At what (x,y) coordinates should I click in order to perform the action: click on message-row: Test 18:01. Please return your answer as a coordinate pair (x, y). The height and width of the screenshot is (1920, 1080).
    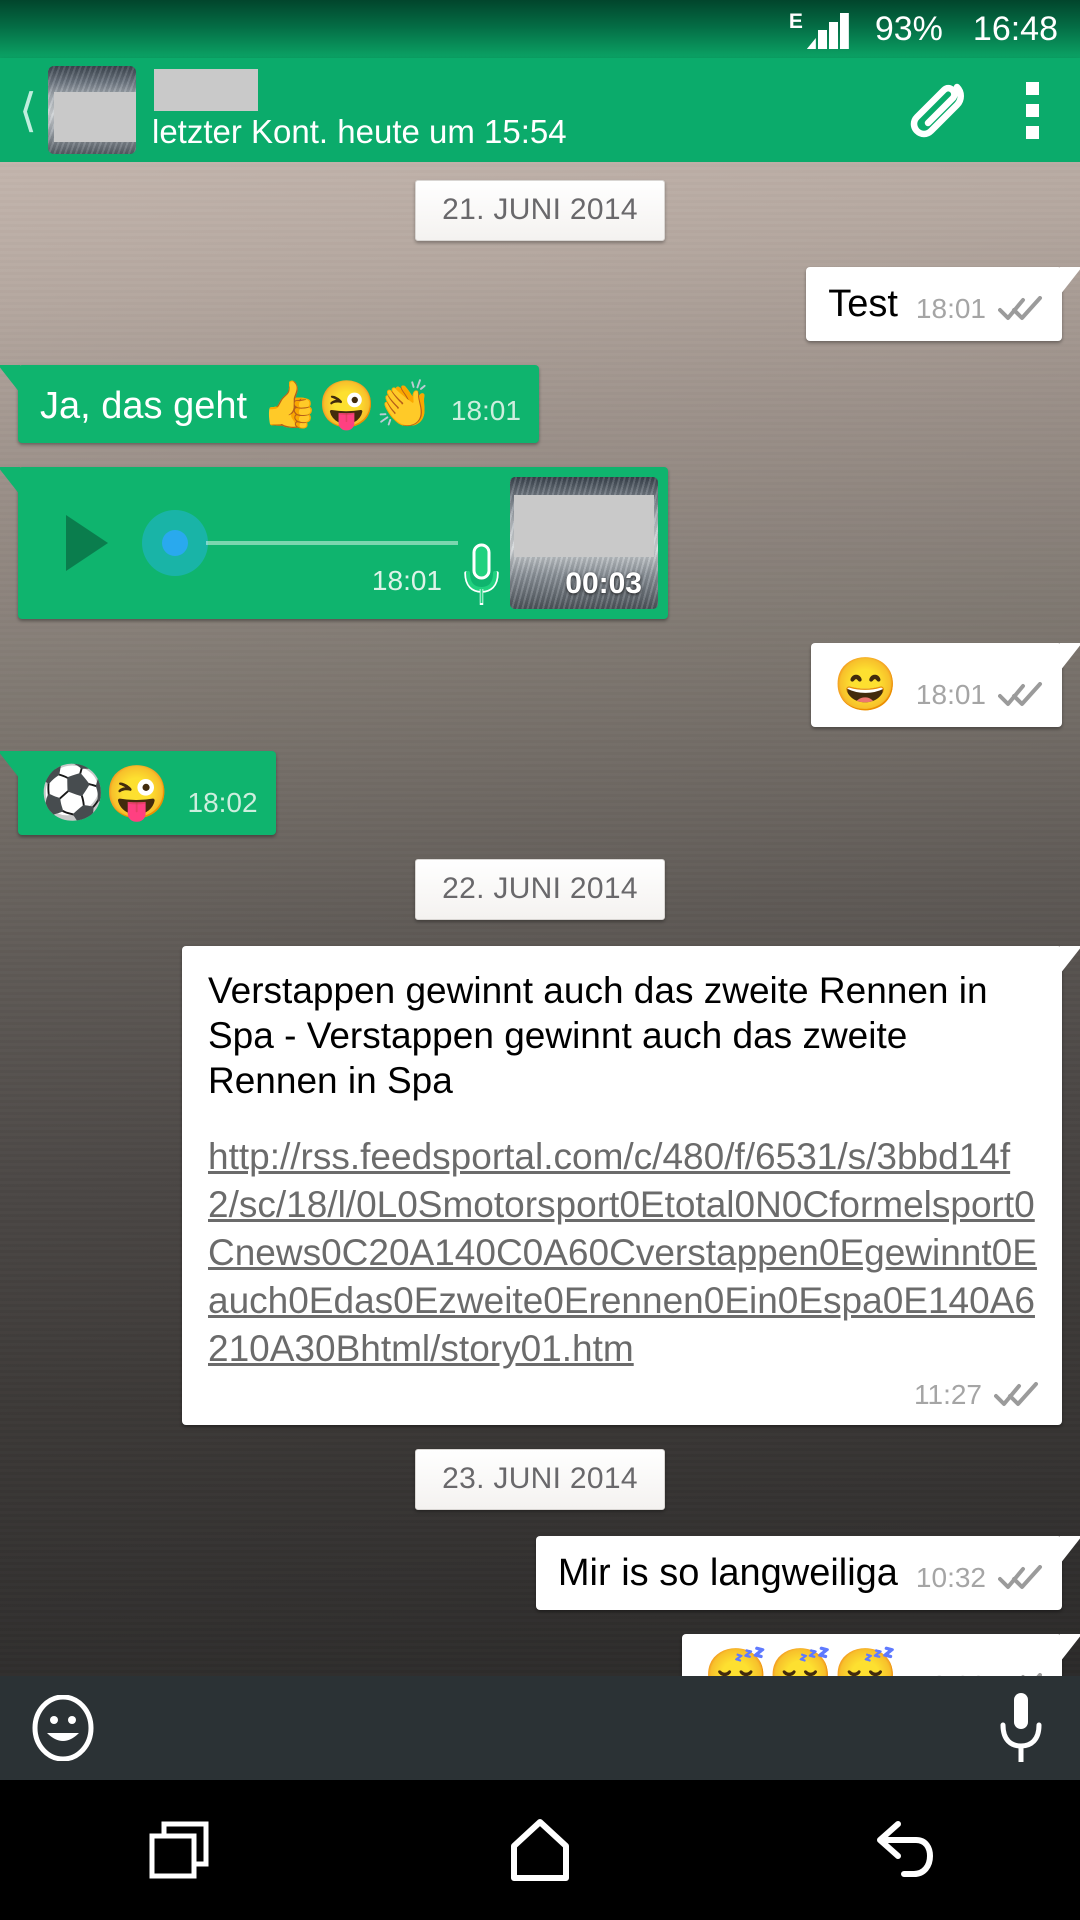
    Looking at the image, I should click on (540, 304).